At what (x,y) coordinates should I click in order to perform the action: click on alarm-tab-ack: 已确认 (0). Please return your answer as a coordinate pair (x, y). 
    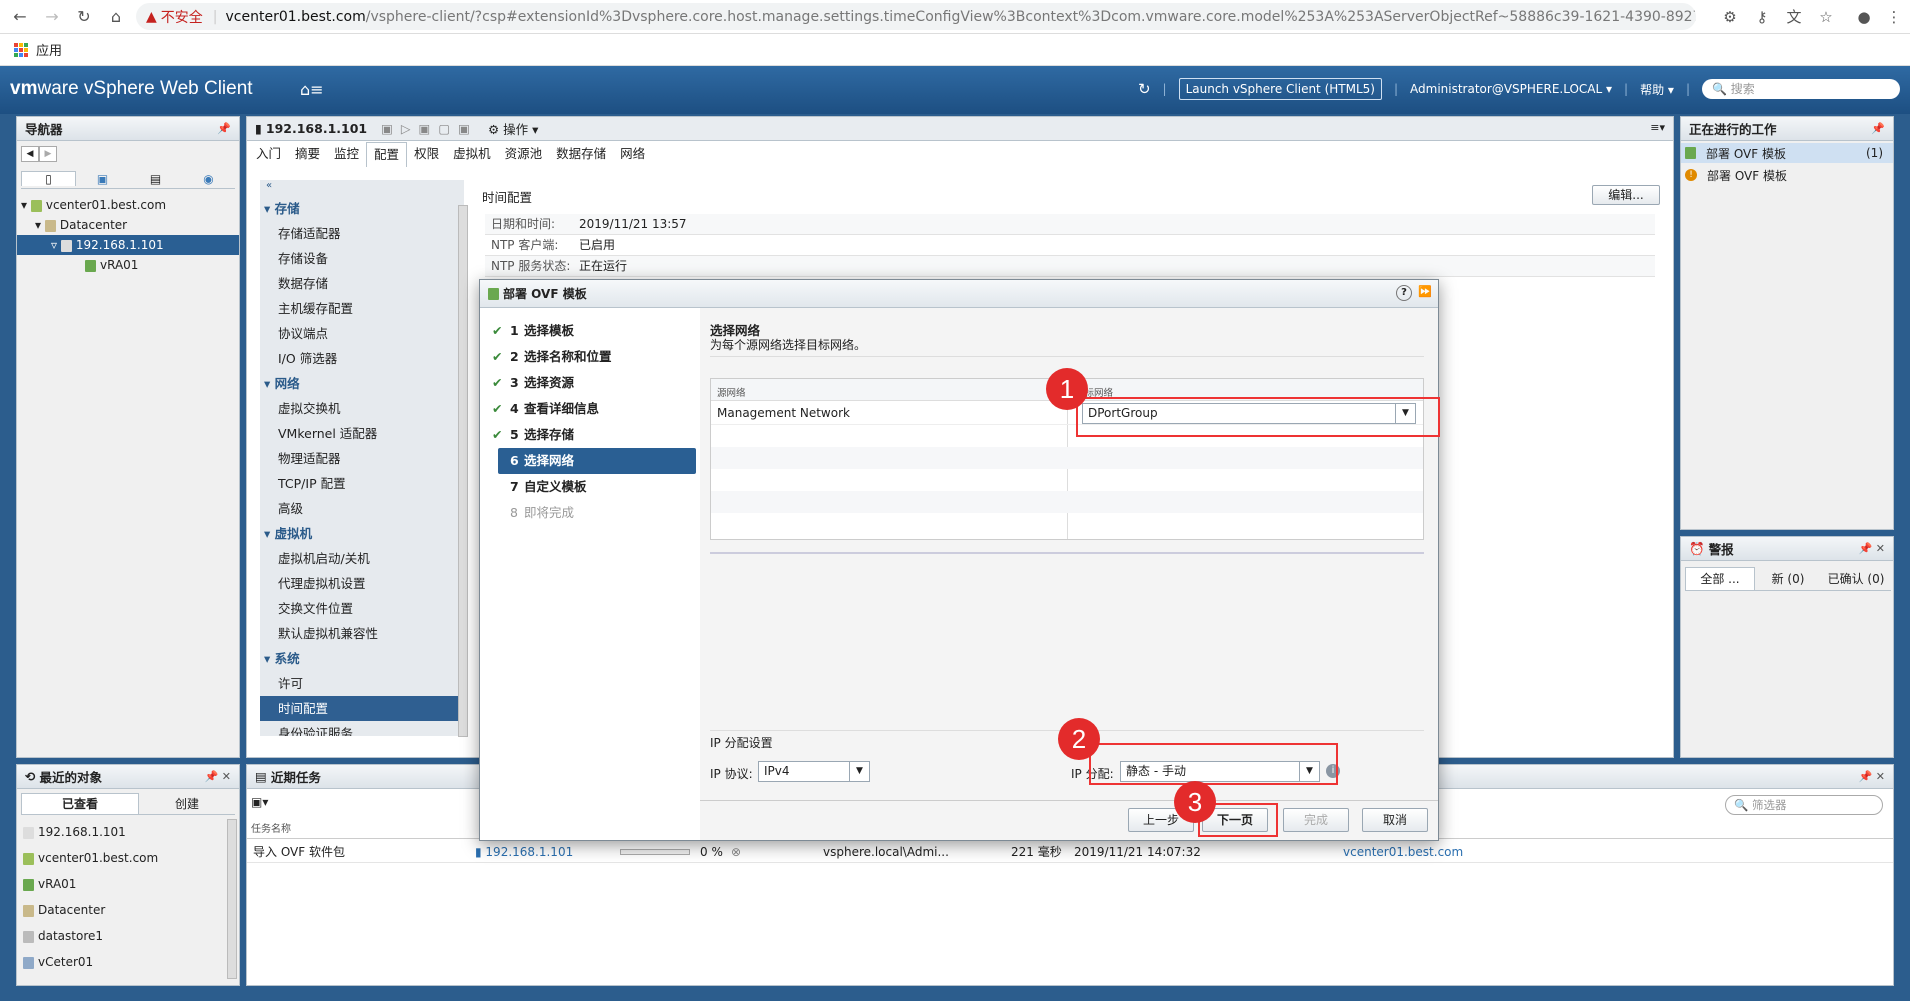
    Looking at the image, I should click on (1856, 578).